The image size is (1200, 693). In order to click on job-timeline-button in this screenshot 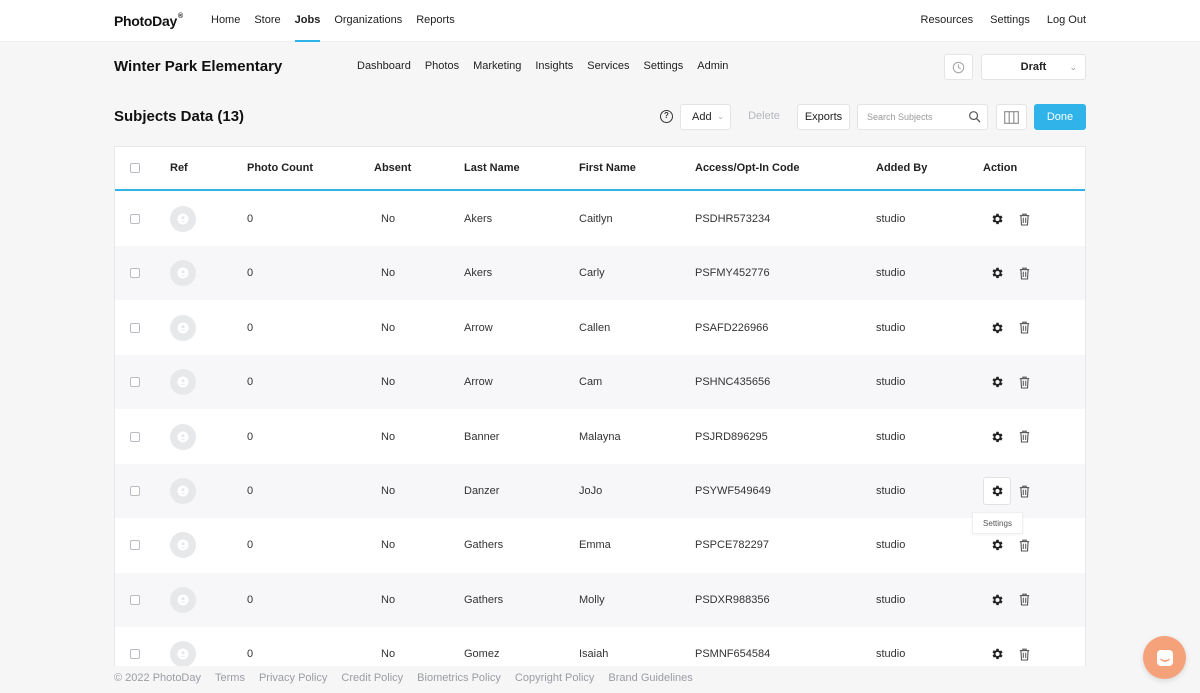, I will do `click(958, 67)`.